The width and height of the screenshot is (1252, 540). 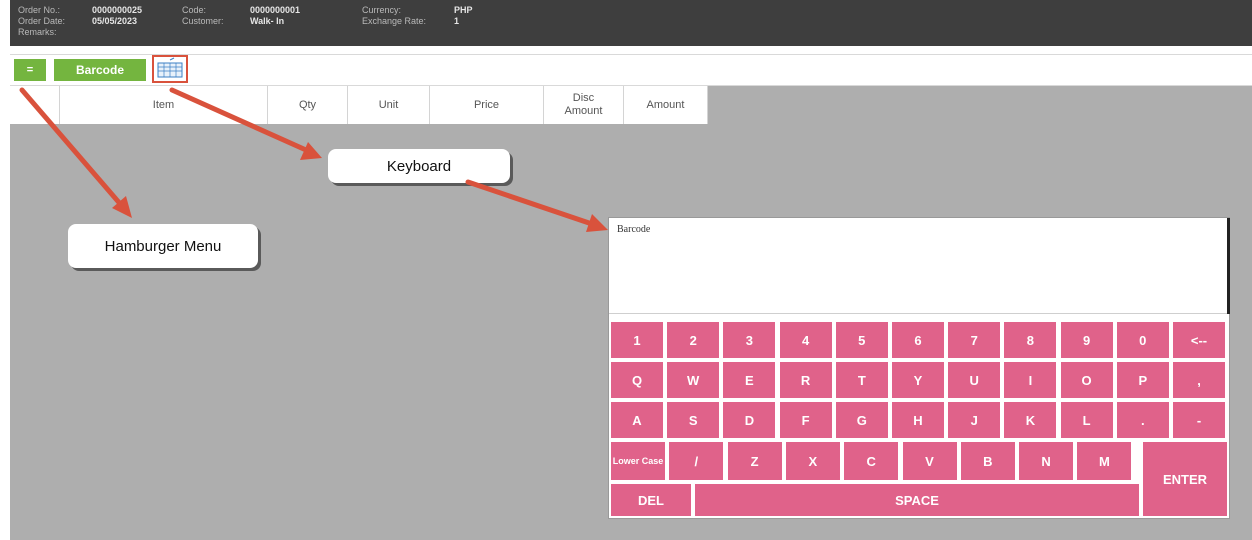 What do you see at coordinates (754, 461) in the screenshot?
I see `key-z: Z` at bounding box center [754, 461].